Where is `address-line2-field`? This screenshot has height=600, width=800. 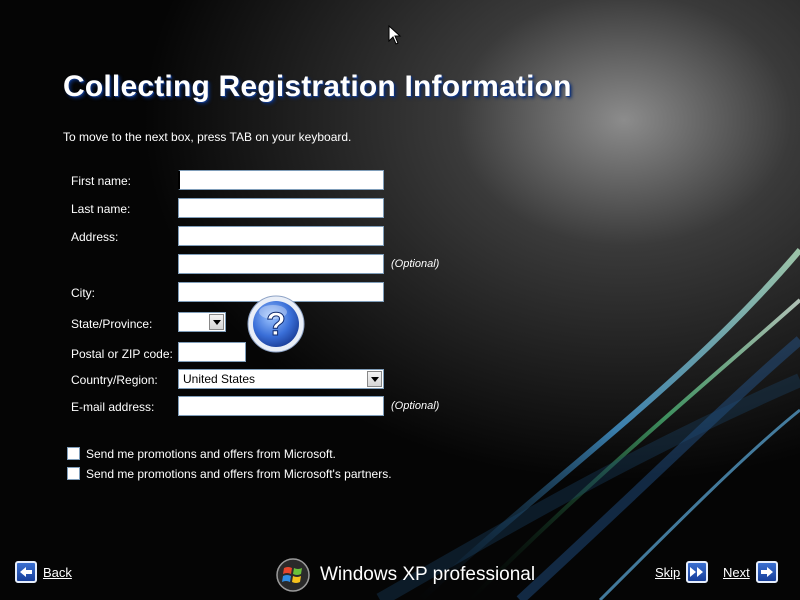
address-line2-field is located at coordinates (281, 264).